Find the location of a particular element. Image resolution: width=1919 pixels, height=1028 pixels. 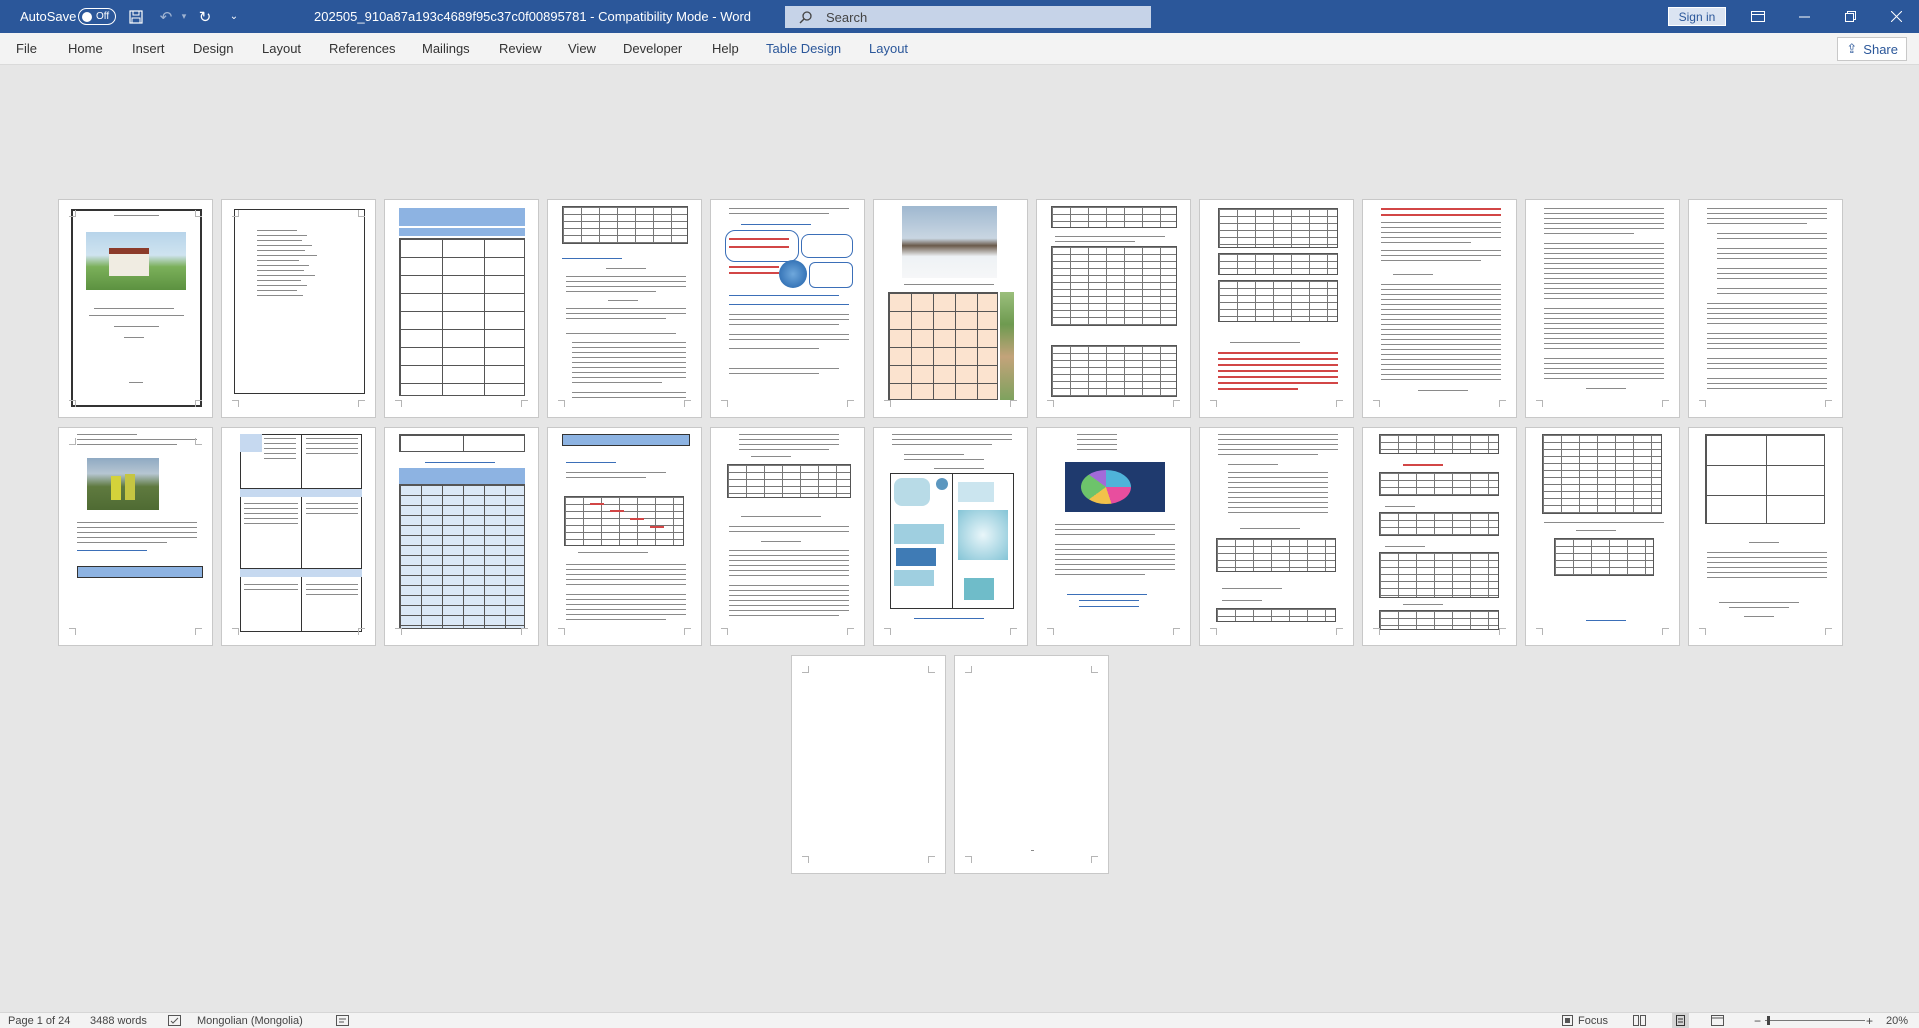

toggle-knob is located at coordinates (87, 16).